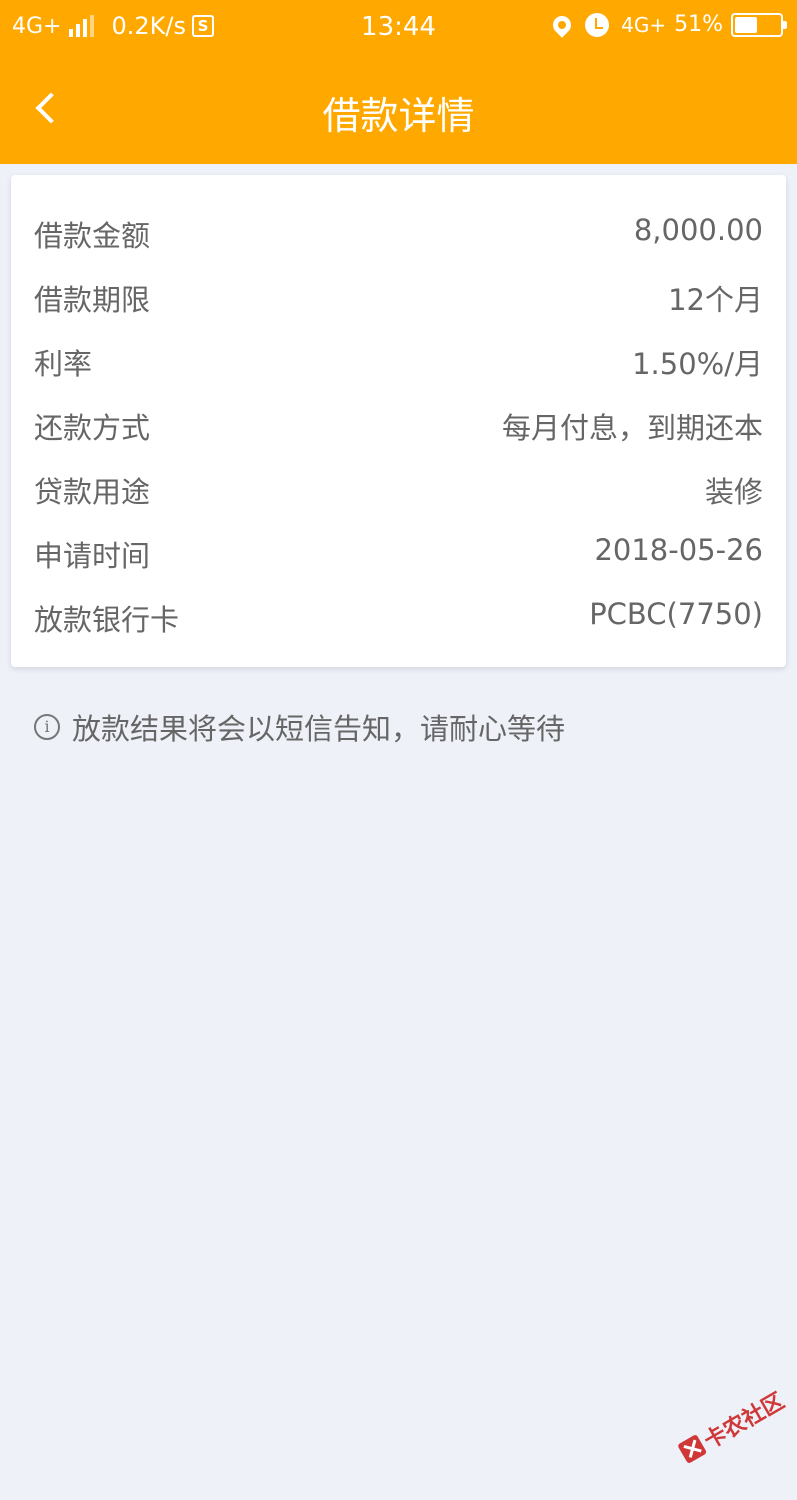  What do you see at coordinates (398, 555) in the screenshot?
I see `detail-row-apply-date: 申请时间 2018-05-26` at bounding box center [398, 555].